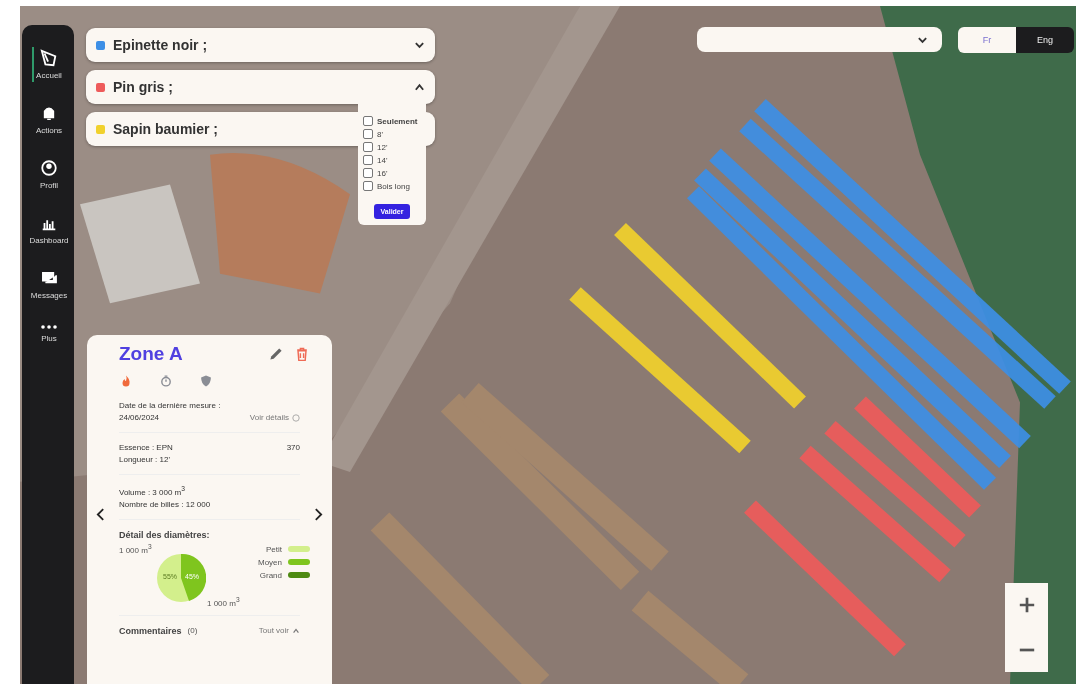 Image resolution: width=1076 pixels, height=684 pixels. I want to click on option-label: 16', so click(382, 173).